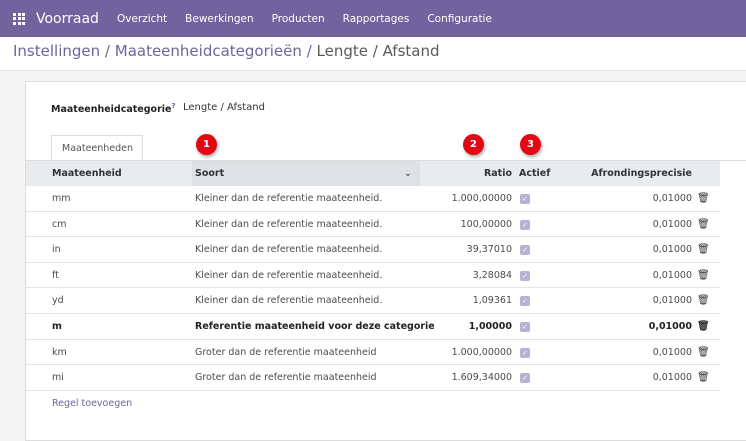 This screenshot has height=441, width=746. What do you see at coordinates (92, 403) in the screenshot?
I see `add-line-link: Regel toevoegen` at bounding box center [92, 403].